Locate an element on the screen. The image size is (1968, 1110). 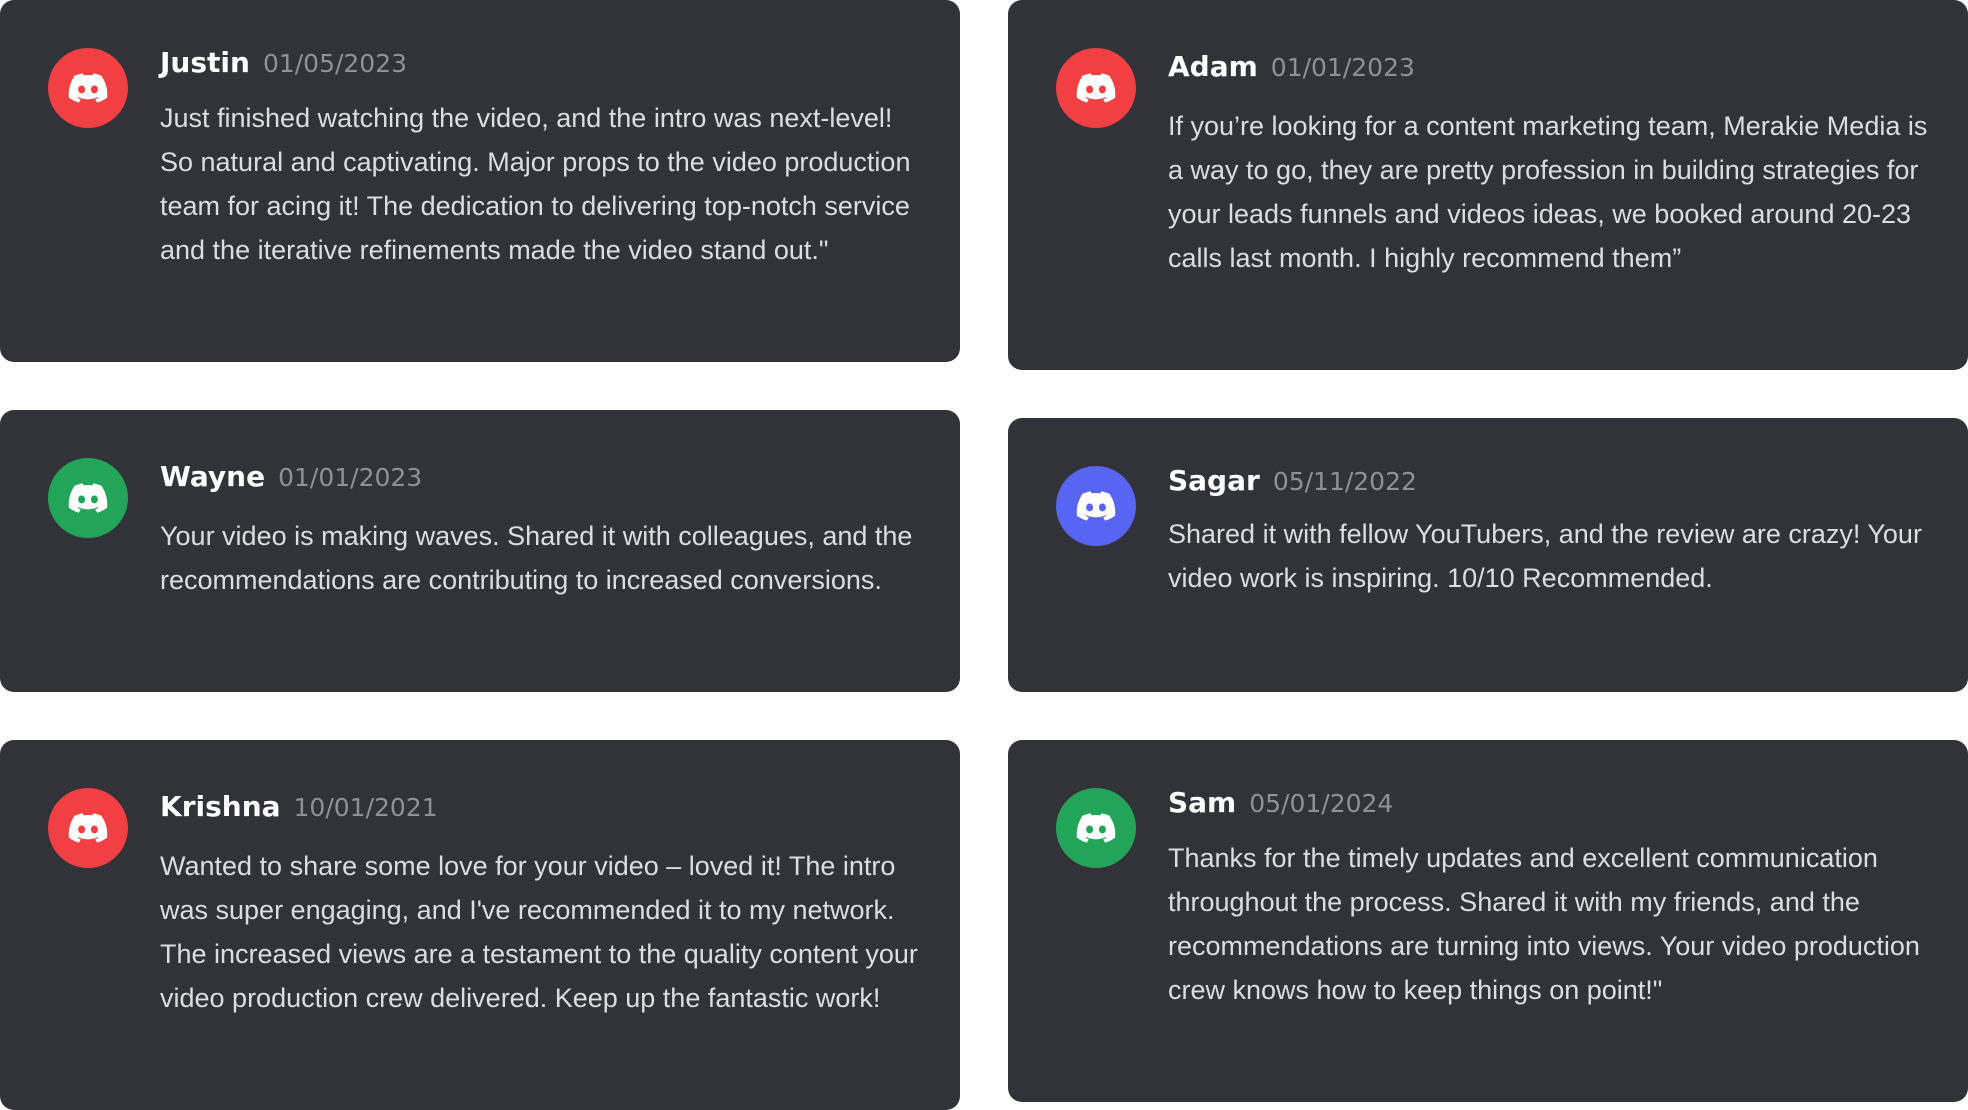
review-header: Justin 01/05/2023 is located at coordinates (283, 62).